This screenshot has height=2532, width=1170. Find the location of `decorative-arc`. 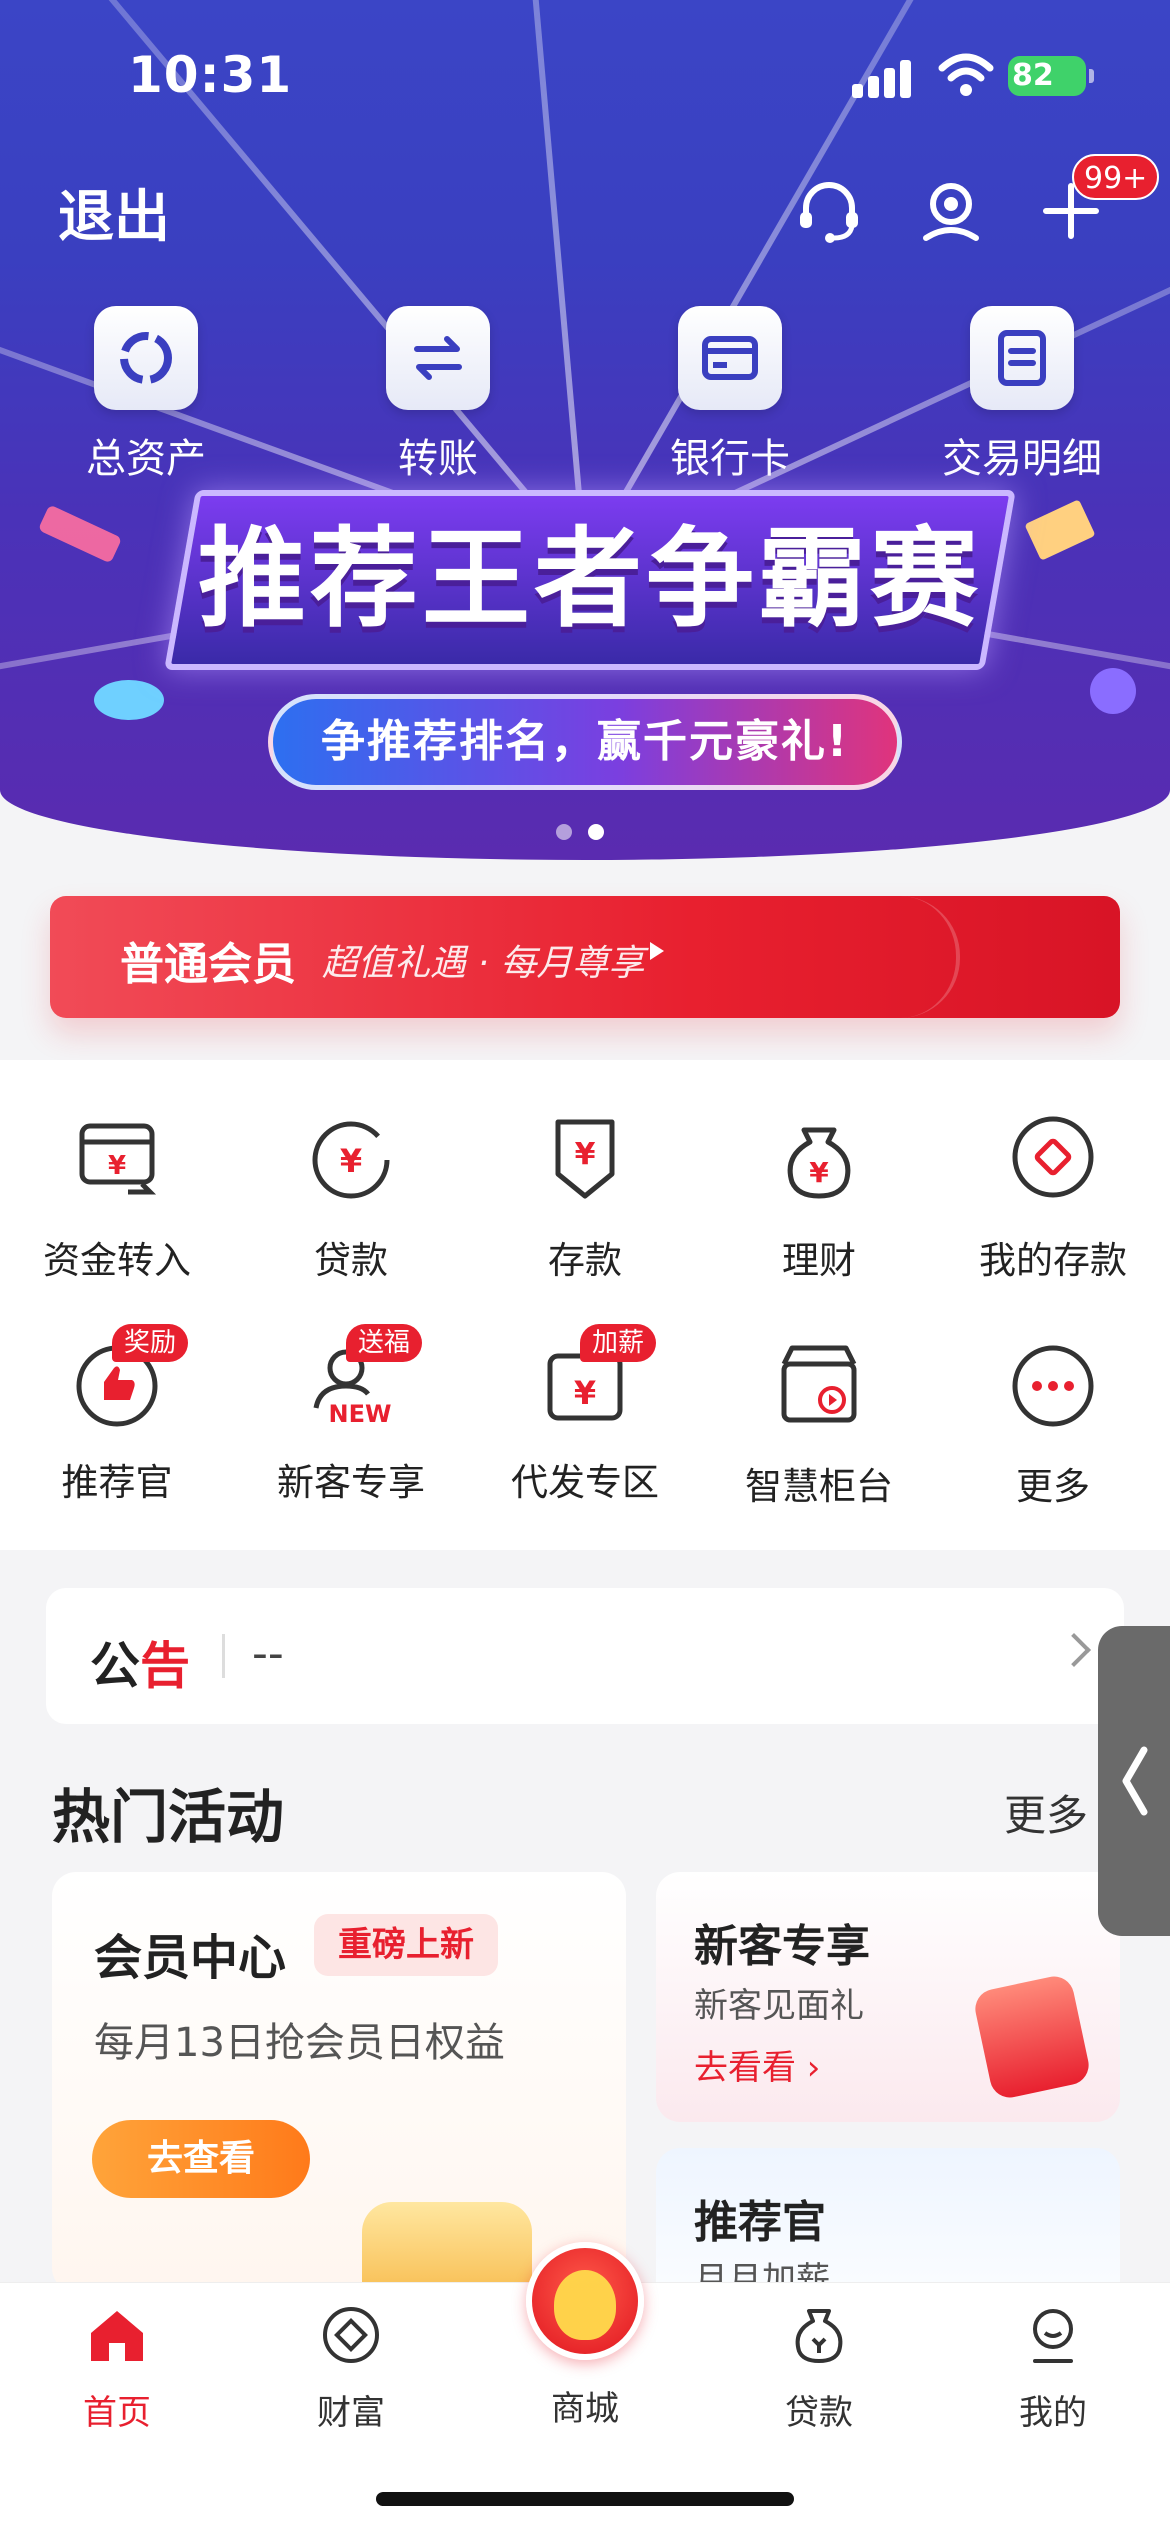

decorative-arc is located at coordinates (915, 957).